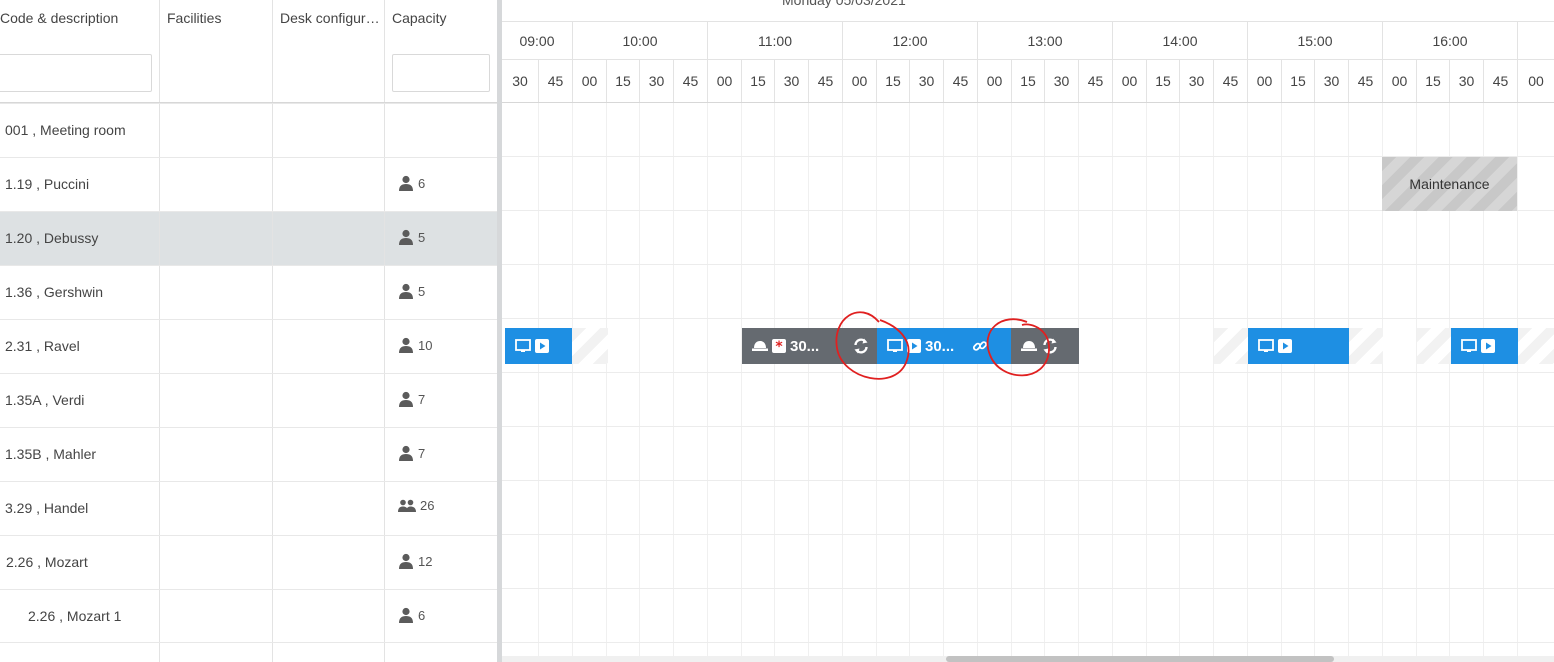  I want to click on room-row: 2.26 , Mozart 12, so click(248, 562).